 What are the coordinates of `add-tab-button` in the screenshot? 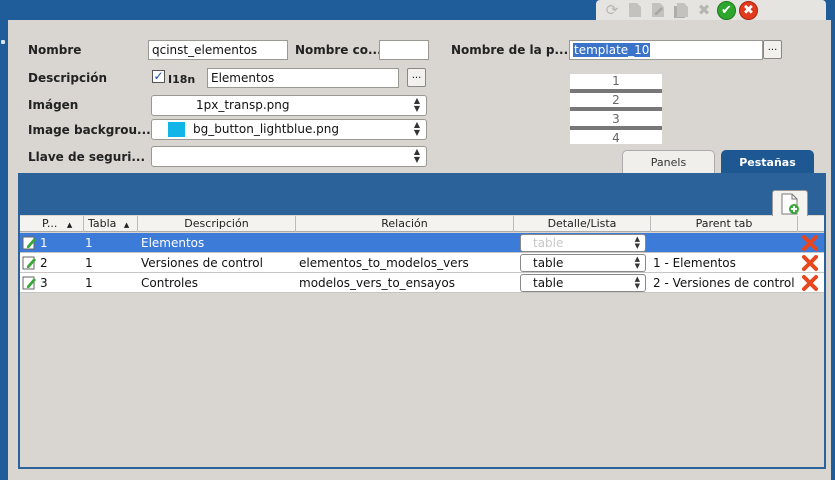 It's located at (790, 204).